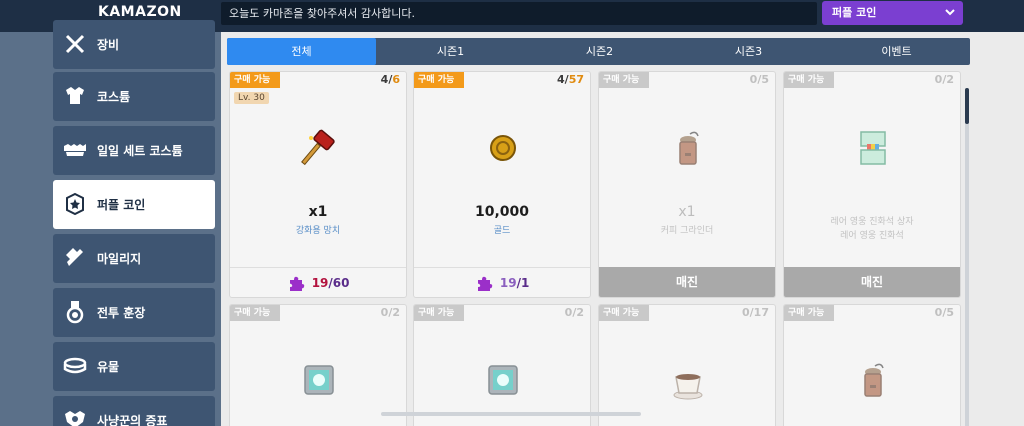  What do you see at coordinates (854, 12) in the screenshot?
I see `currency-select-label: 퍼플 코인` at bounding box center [854, 12].